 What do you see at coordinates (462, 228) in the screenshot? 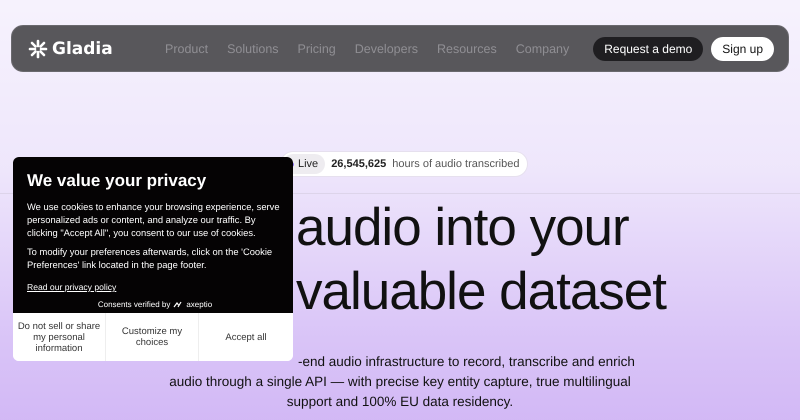
I see `hero-headline: audio into your` at bounding box center [462, 228].